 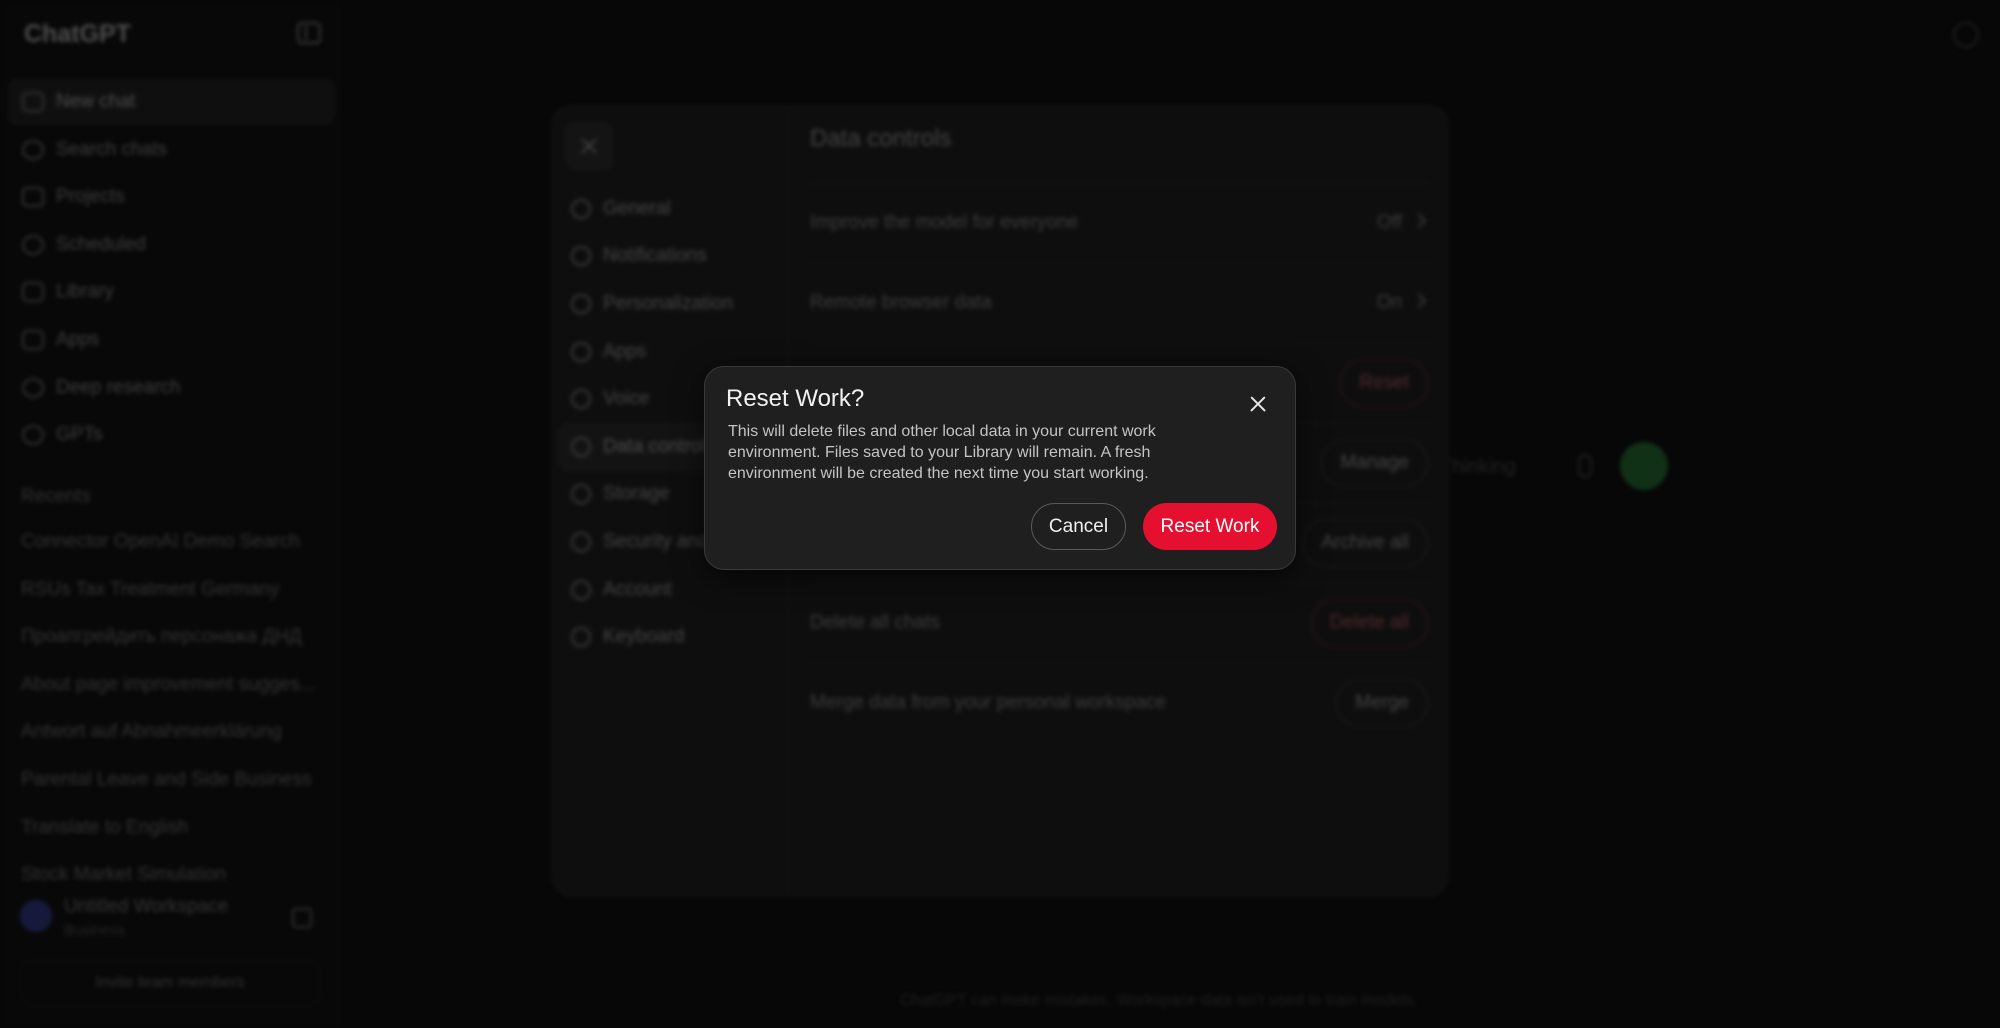 What do you see at coordinates (1210, 526) in the screenshot?
I see `reset-work-button: Reset Work` at bounding box center [1210, 526].